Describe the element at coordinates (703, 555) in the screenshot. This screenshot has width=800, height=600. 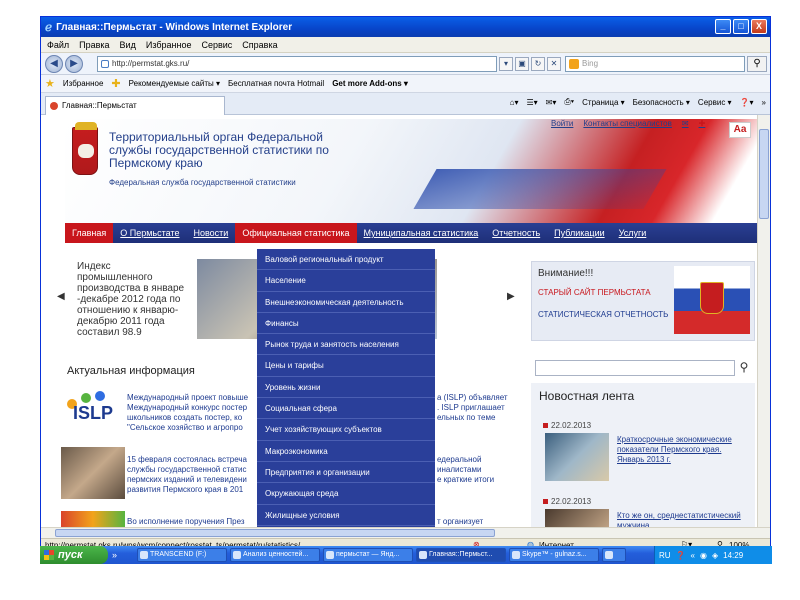
I see `network-tray-icon: ◉` at that location.